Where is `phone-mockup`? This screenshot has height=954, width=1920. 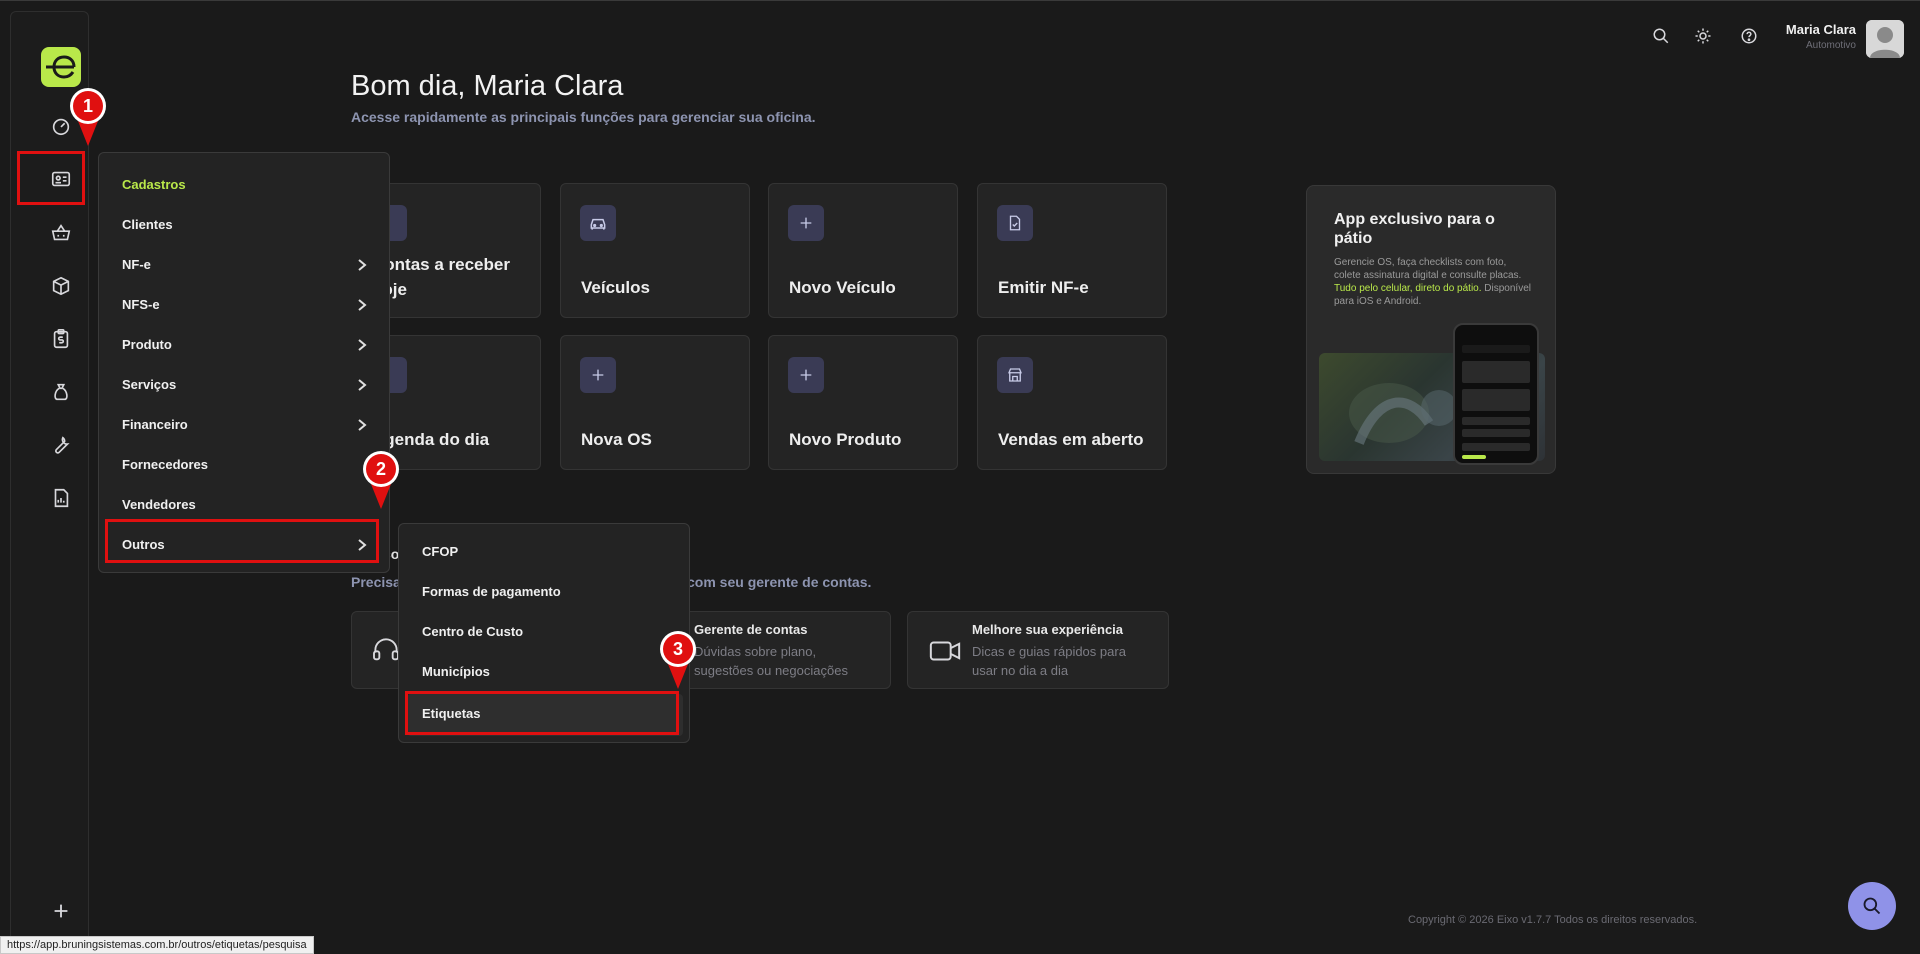
phone-mockup is located at coordinates (1496, 394).